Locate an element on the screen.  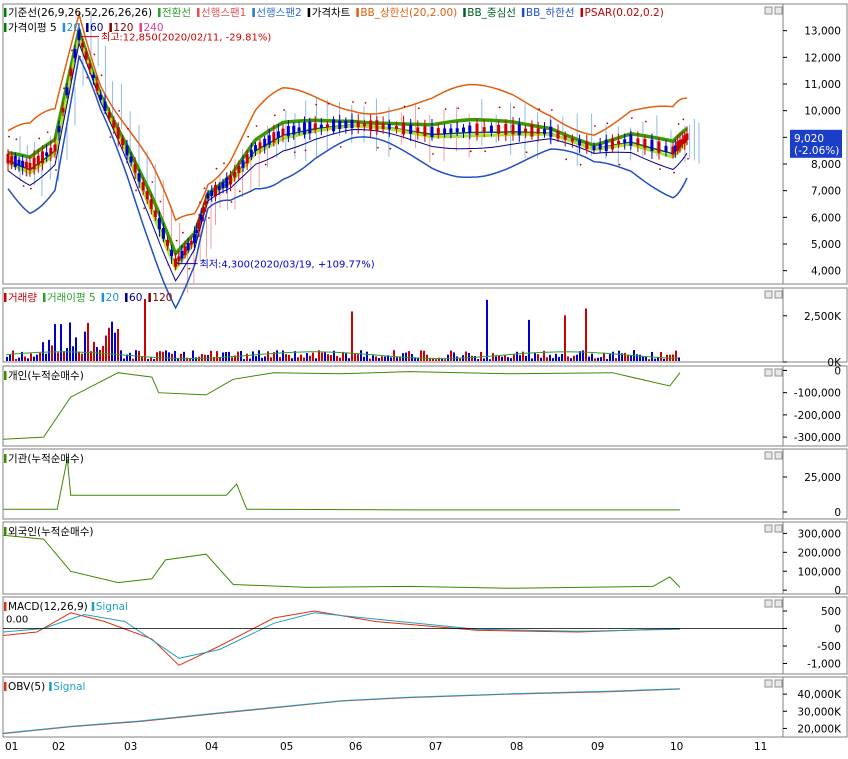
legend-label: 전환선 is located at coordinates (176, 13).